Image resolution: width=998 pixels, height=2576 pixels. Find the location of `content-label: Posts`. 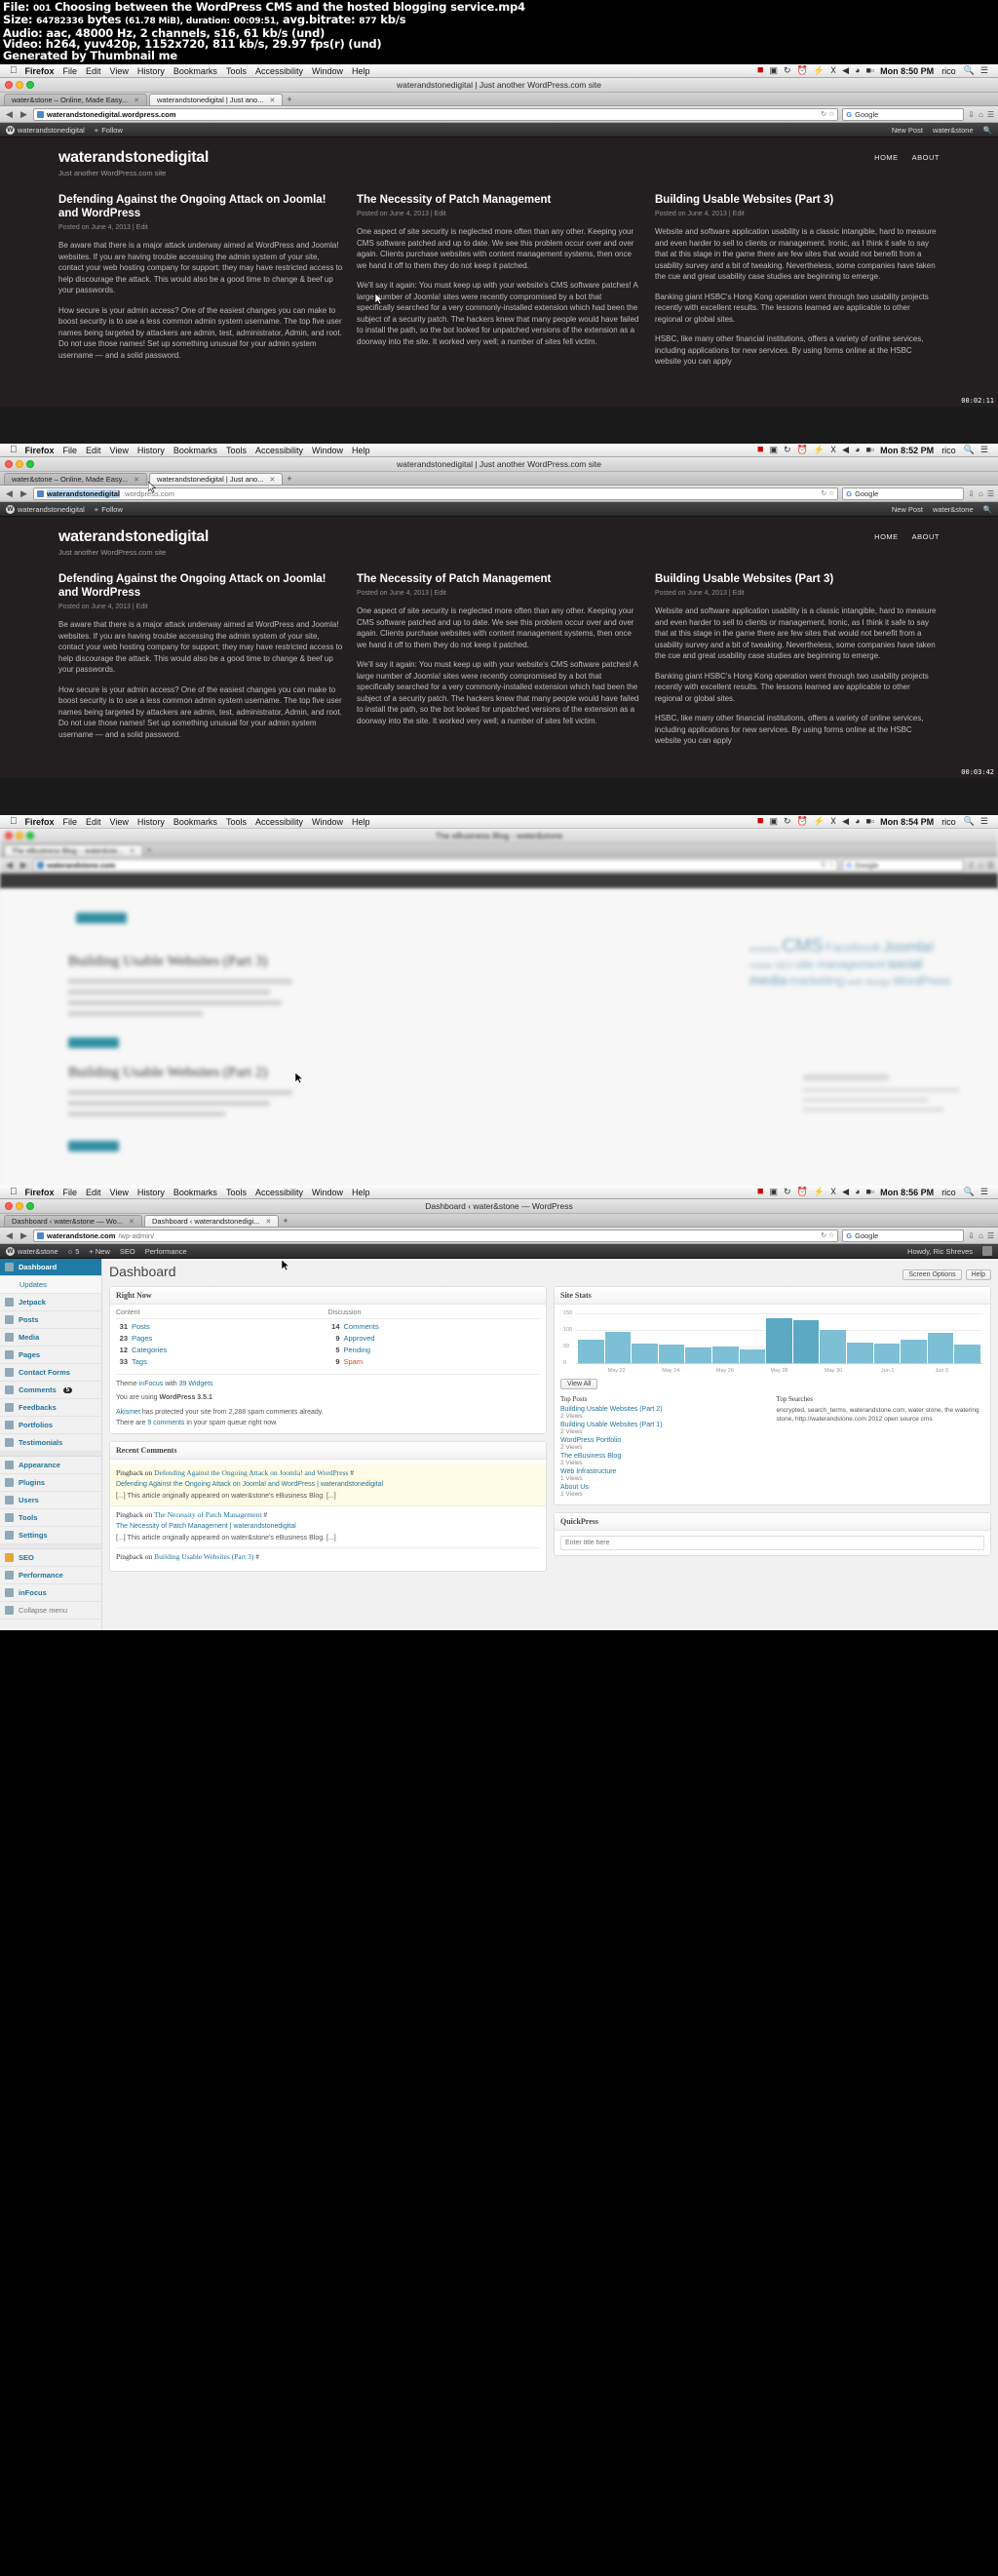

content-label: Posts is located at coordinates (141, 1326).